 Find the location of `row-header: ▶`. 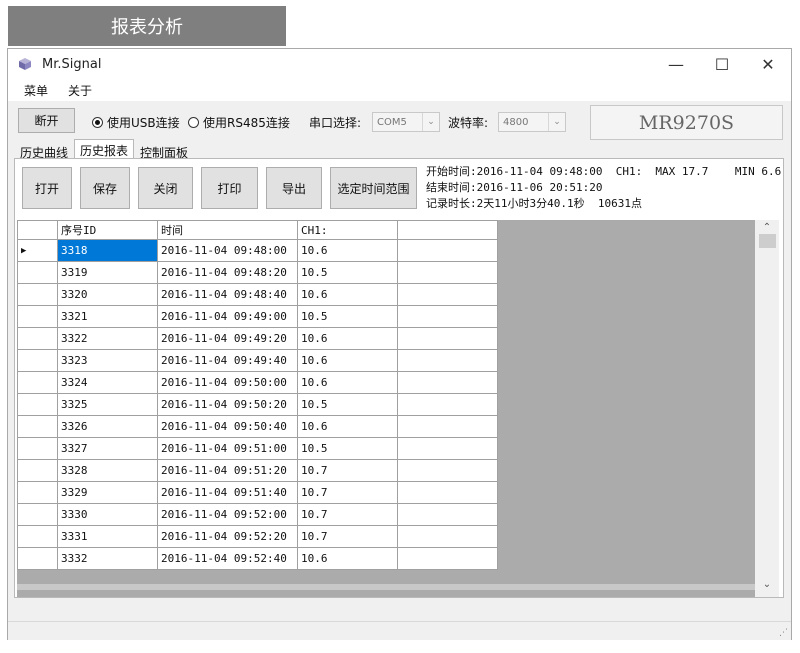

row-header: ▶ is located at coordinates (37, 250).